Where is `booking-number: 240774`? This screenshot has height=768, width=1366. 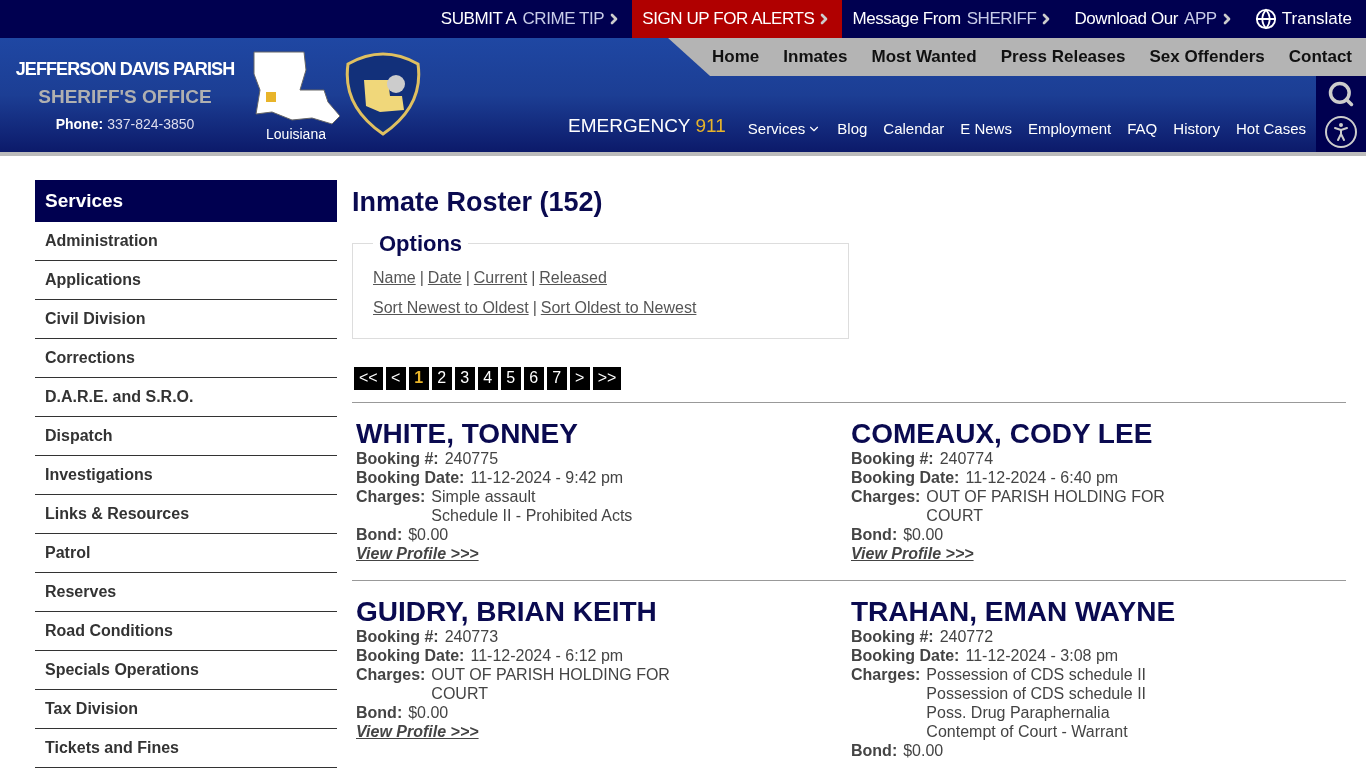
booking-number: 240774 is located at coordinates (966, 458).